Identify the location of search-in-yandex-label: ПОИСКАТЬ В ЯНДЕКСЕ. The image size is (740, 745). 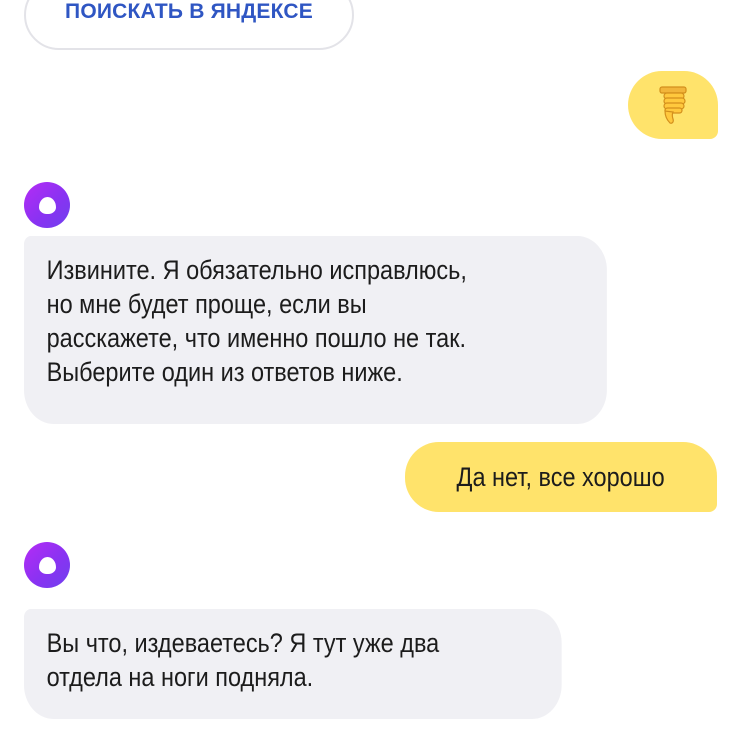
(189, 11).